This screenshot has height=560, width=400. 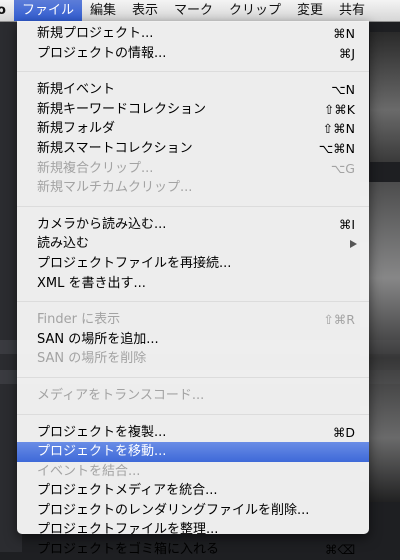 I want to click on menubar-share: 共有, so click(x=352, y=10).